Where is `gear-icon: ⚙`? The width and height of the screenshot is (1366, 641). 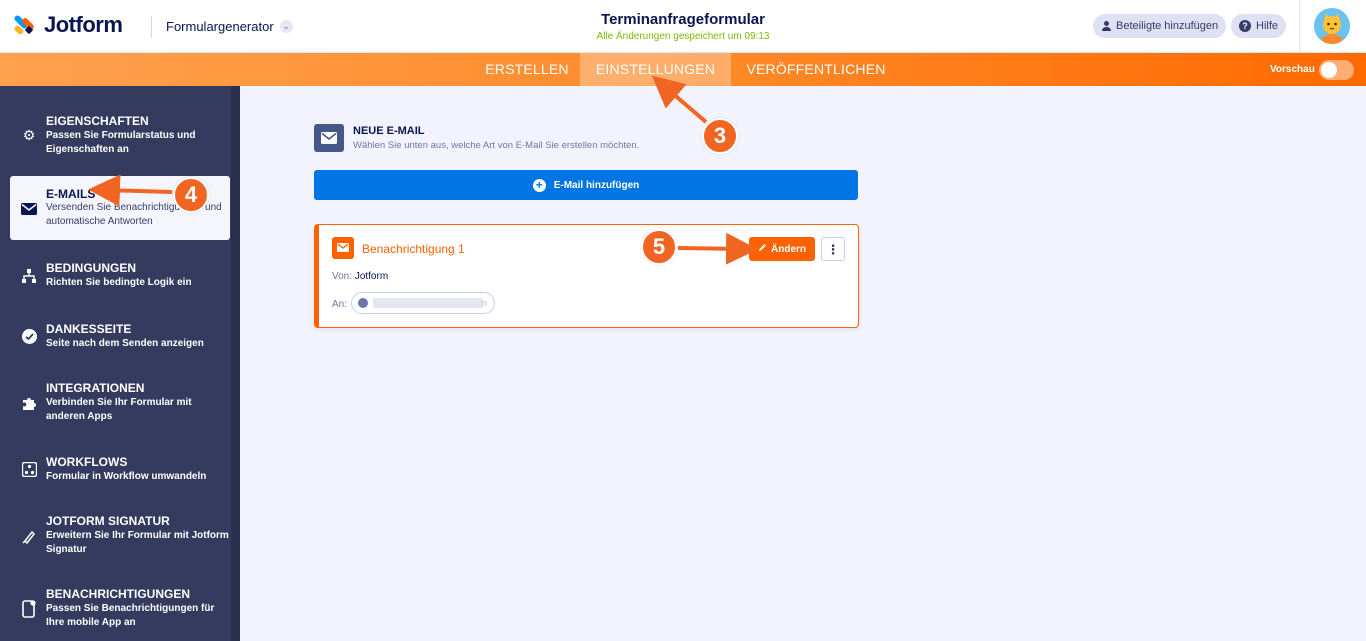 gear-icon: ⚙ is located at coordinates (29, 135).